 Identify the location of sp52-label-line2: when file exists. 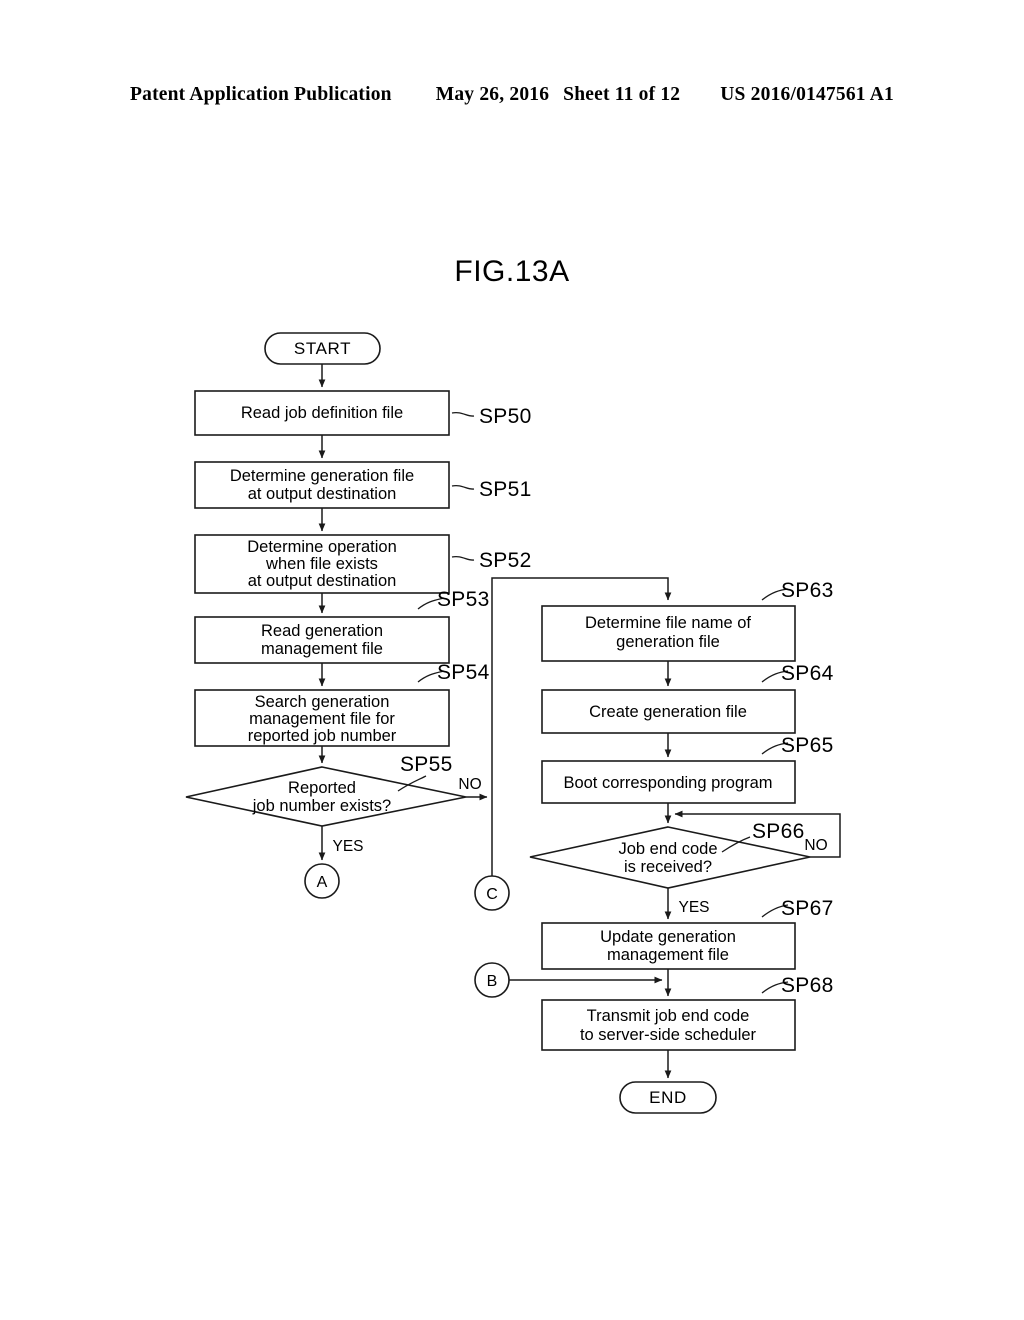
(321, 564).